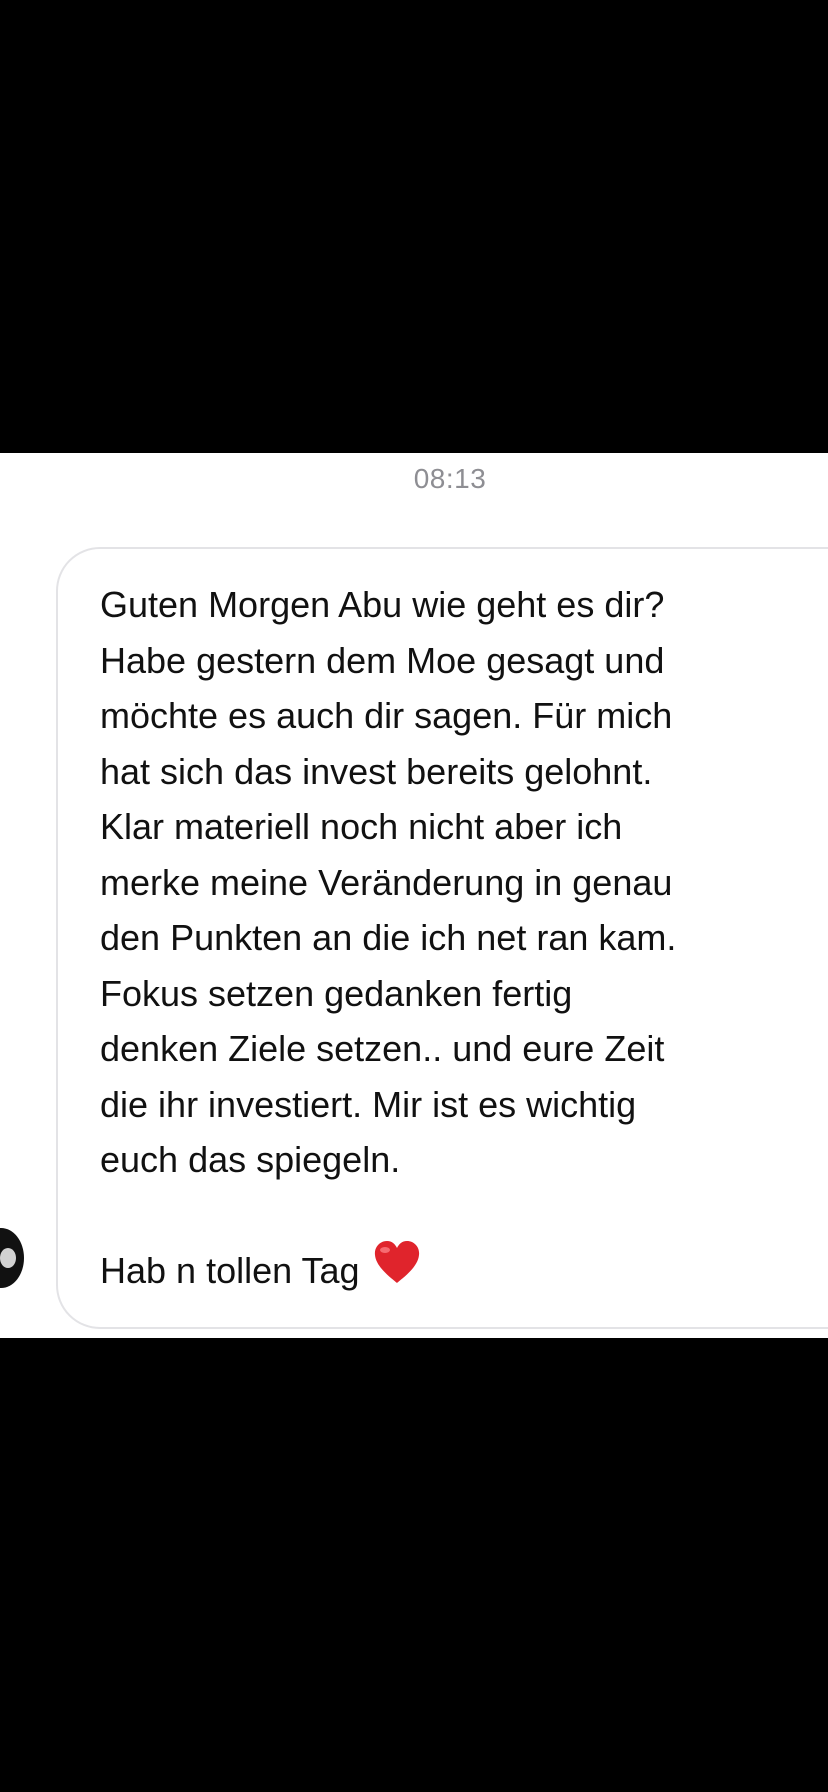 This screenshot has width=828, height=1792. What do you see at coordinates (250, 1159) in the screenshot?
I see `message-line: euch das spiegeln.` at bounding box center [250, 1159].